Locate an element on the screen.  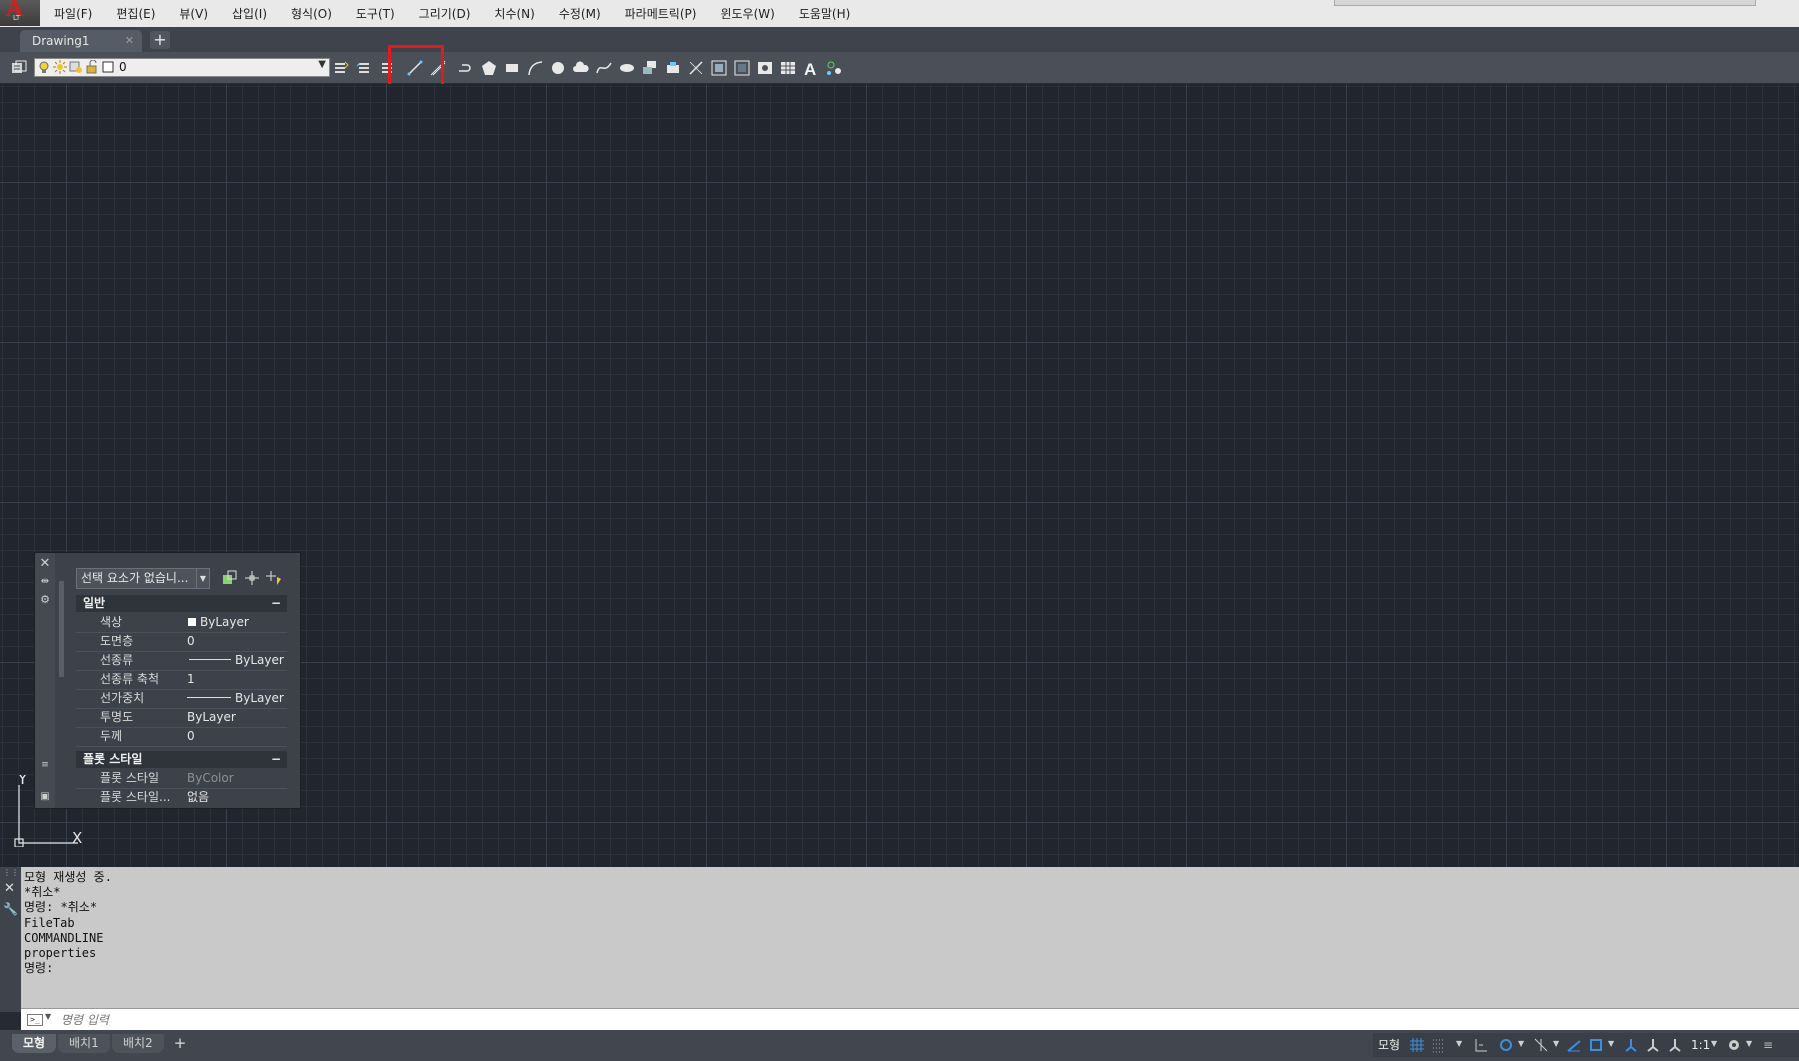
annotation-visibility-icon is located at coordinates (1631, 1045).